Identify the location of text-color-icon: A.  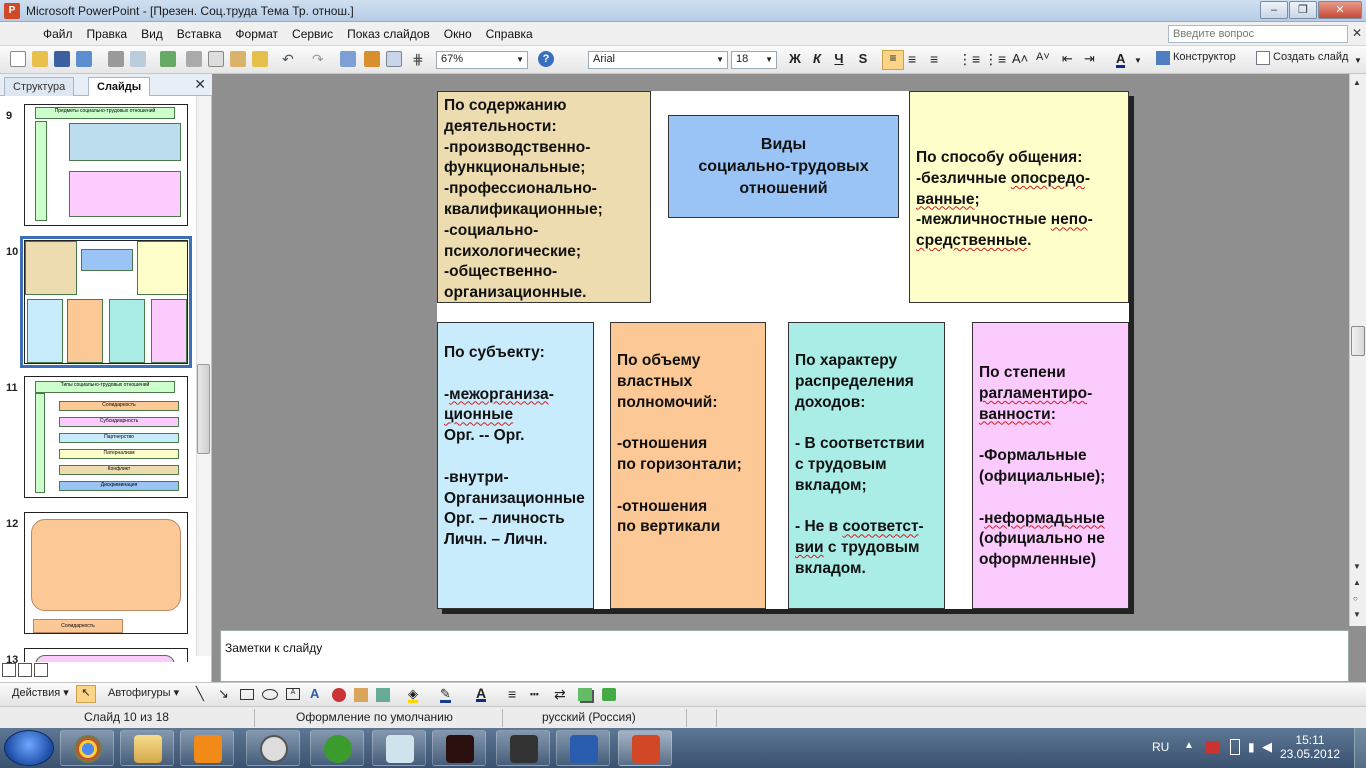
(481, 693).